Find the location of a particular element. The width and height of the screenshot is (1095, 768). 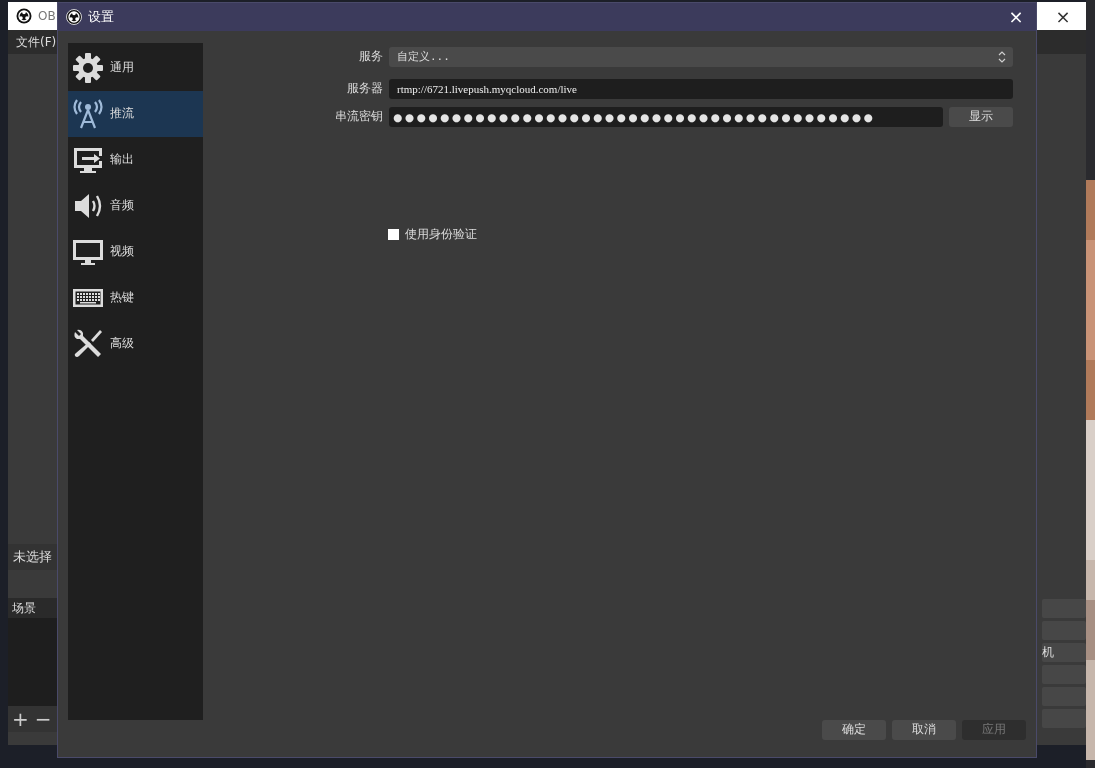

sidebar-item: 输出 is located at coordinates (135, 159).